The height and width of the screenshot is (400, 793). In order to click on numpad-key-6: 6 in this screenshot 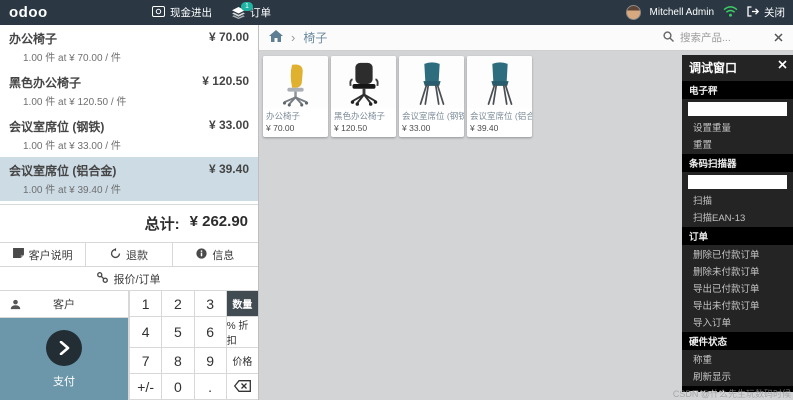, I will do `click(209, 332)`.